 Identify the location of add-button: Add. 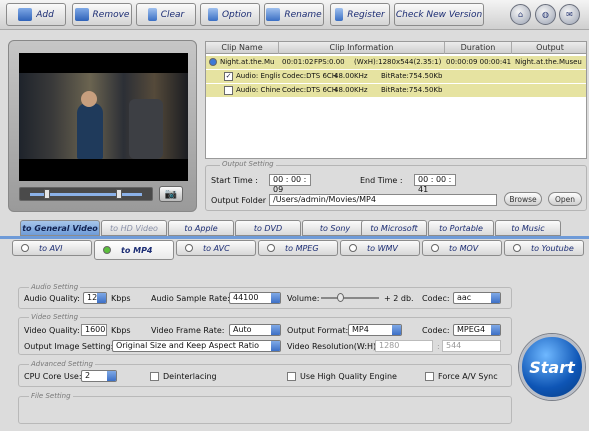
(36, 14).